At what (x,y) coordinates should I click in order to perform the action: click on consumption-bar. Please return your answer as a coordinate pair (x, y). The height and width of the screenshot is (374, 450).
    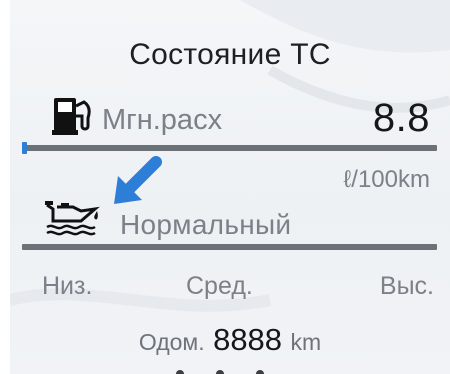
    Looking at the image, I should click on (229, 148).